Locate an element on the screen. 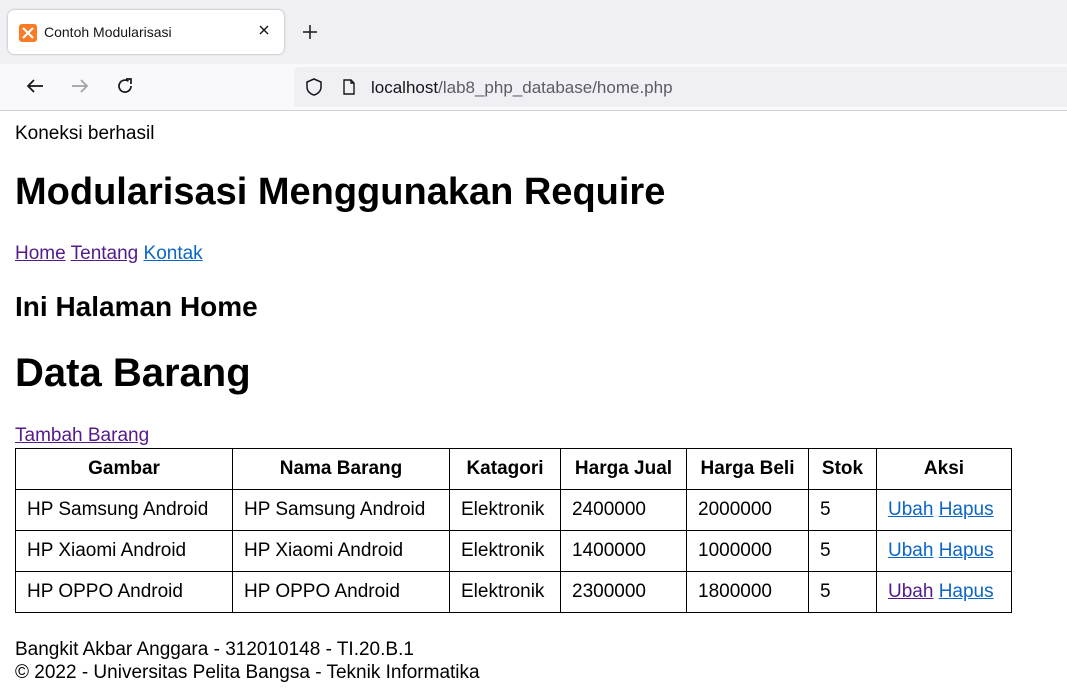  data-heading: Data Barang is located at coordinates (133, 373).